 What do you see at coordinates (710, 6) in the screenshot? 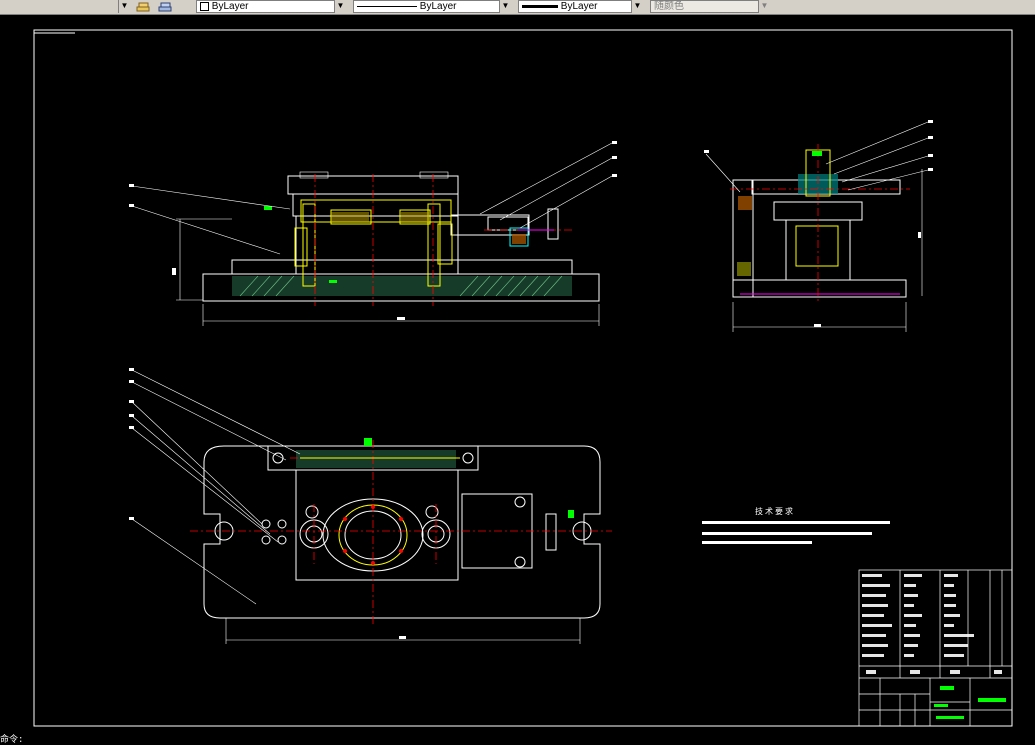
I see `plotstyle-select: 随颜色` at bounding box center [710, 6].